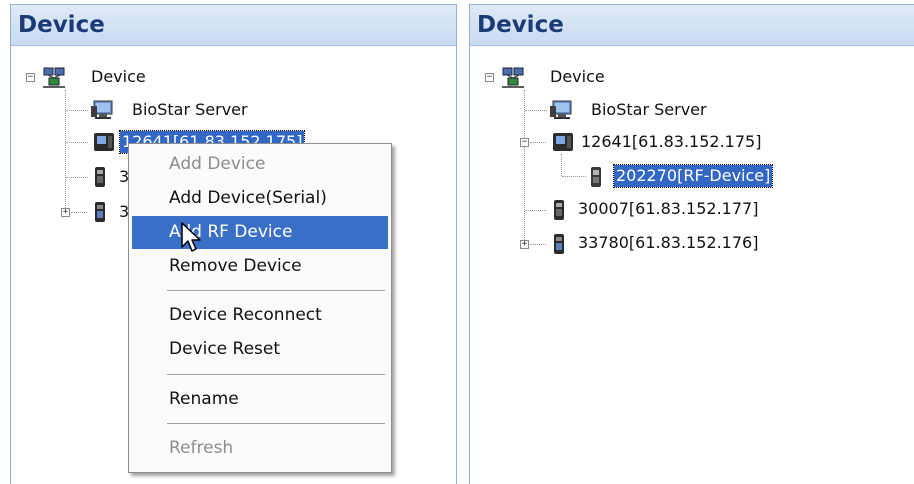 The width and height of the screenshot is (914, 484). I want to click on tree-device-label: 12641[61.83.152.175], so click(671, 142).